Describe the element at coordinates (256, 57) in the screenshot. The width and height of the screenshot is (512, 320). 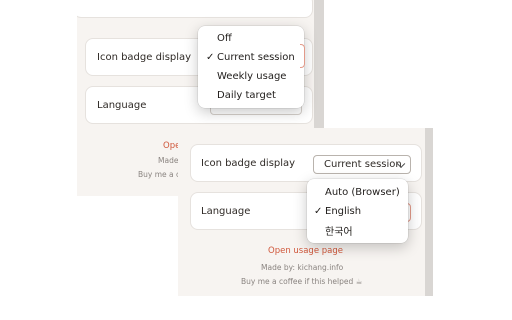
I see `menu-item-label: Current session` at that location.